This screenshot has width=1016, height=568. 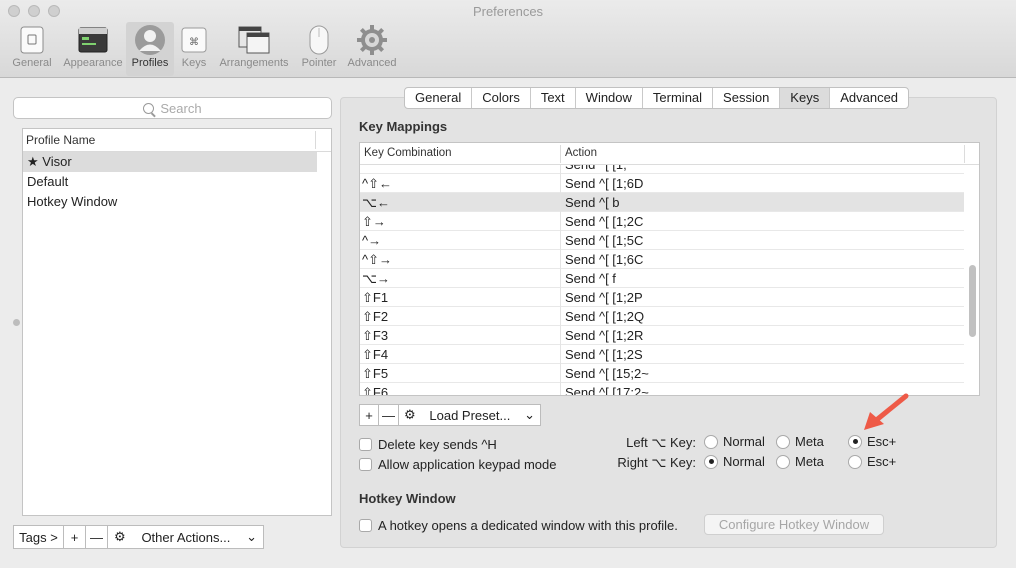 I want to click on action-cell: Send ^[ [1;2P, so click(x=604, y=297).